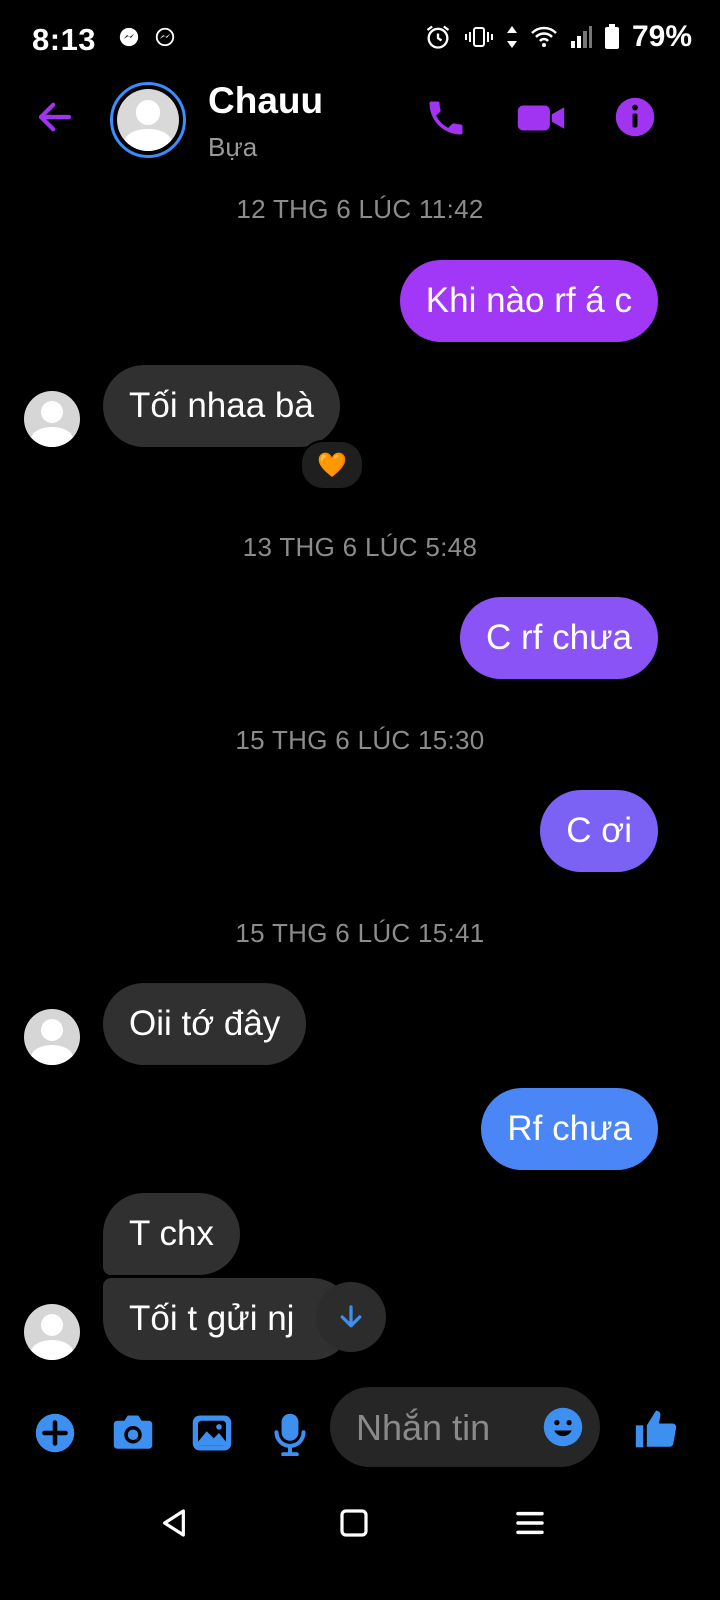 This screenshot has height=1600, width=720. What do you see at coordinates (528, 301) in the screenshot?
I see `outgoing-message: Khi nào rf á c` at bounding box center [528, 301].